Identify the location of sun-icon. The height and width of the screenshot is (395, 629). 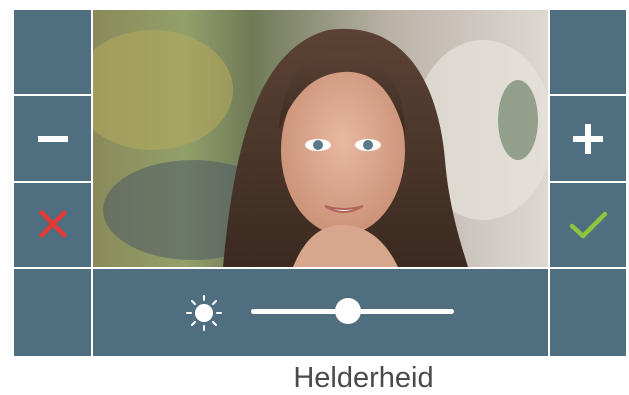
(204, 313).